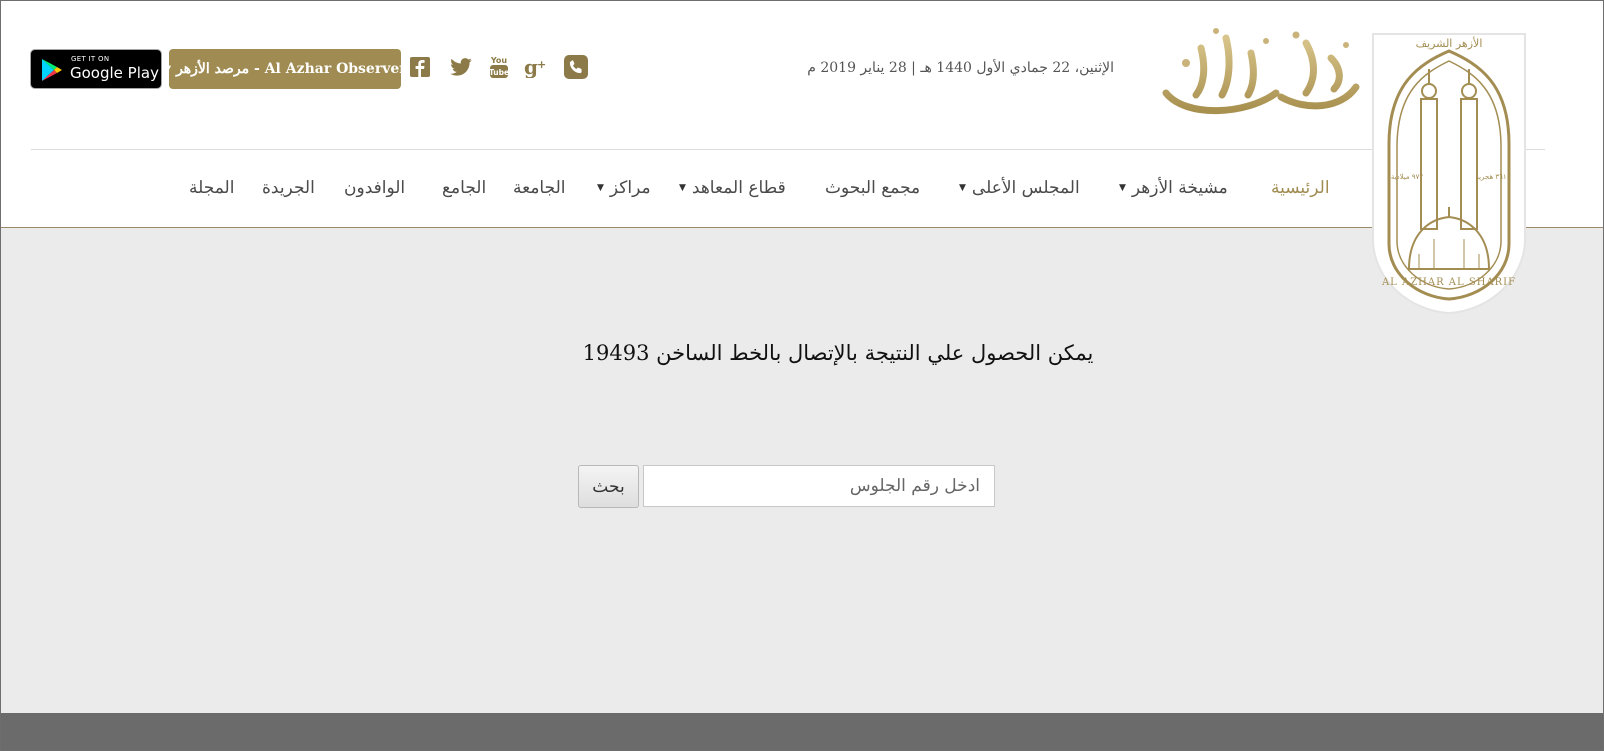  Describe the element at coordinates (114, 73) in the screenshot. I see `google-play-text: Google Play` at that location.